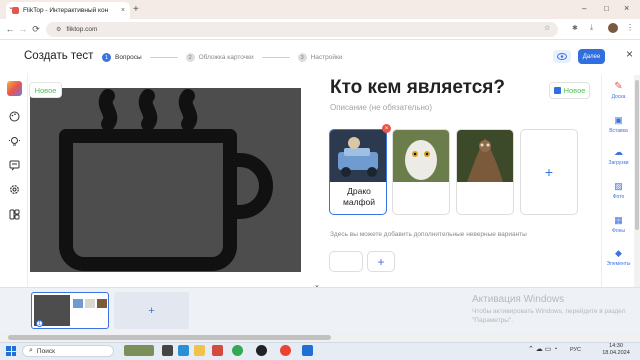 This screenshot has width=640, height=360. What do you see at coordinates (136, 9) in the screenshot?
I see `new-tab-button: +` at bounding box center [136, 9].